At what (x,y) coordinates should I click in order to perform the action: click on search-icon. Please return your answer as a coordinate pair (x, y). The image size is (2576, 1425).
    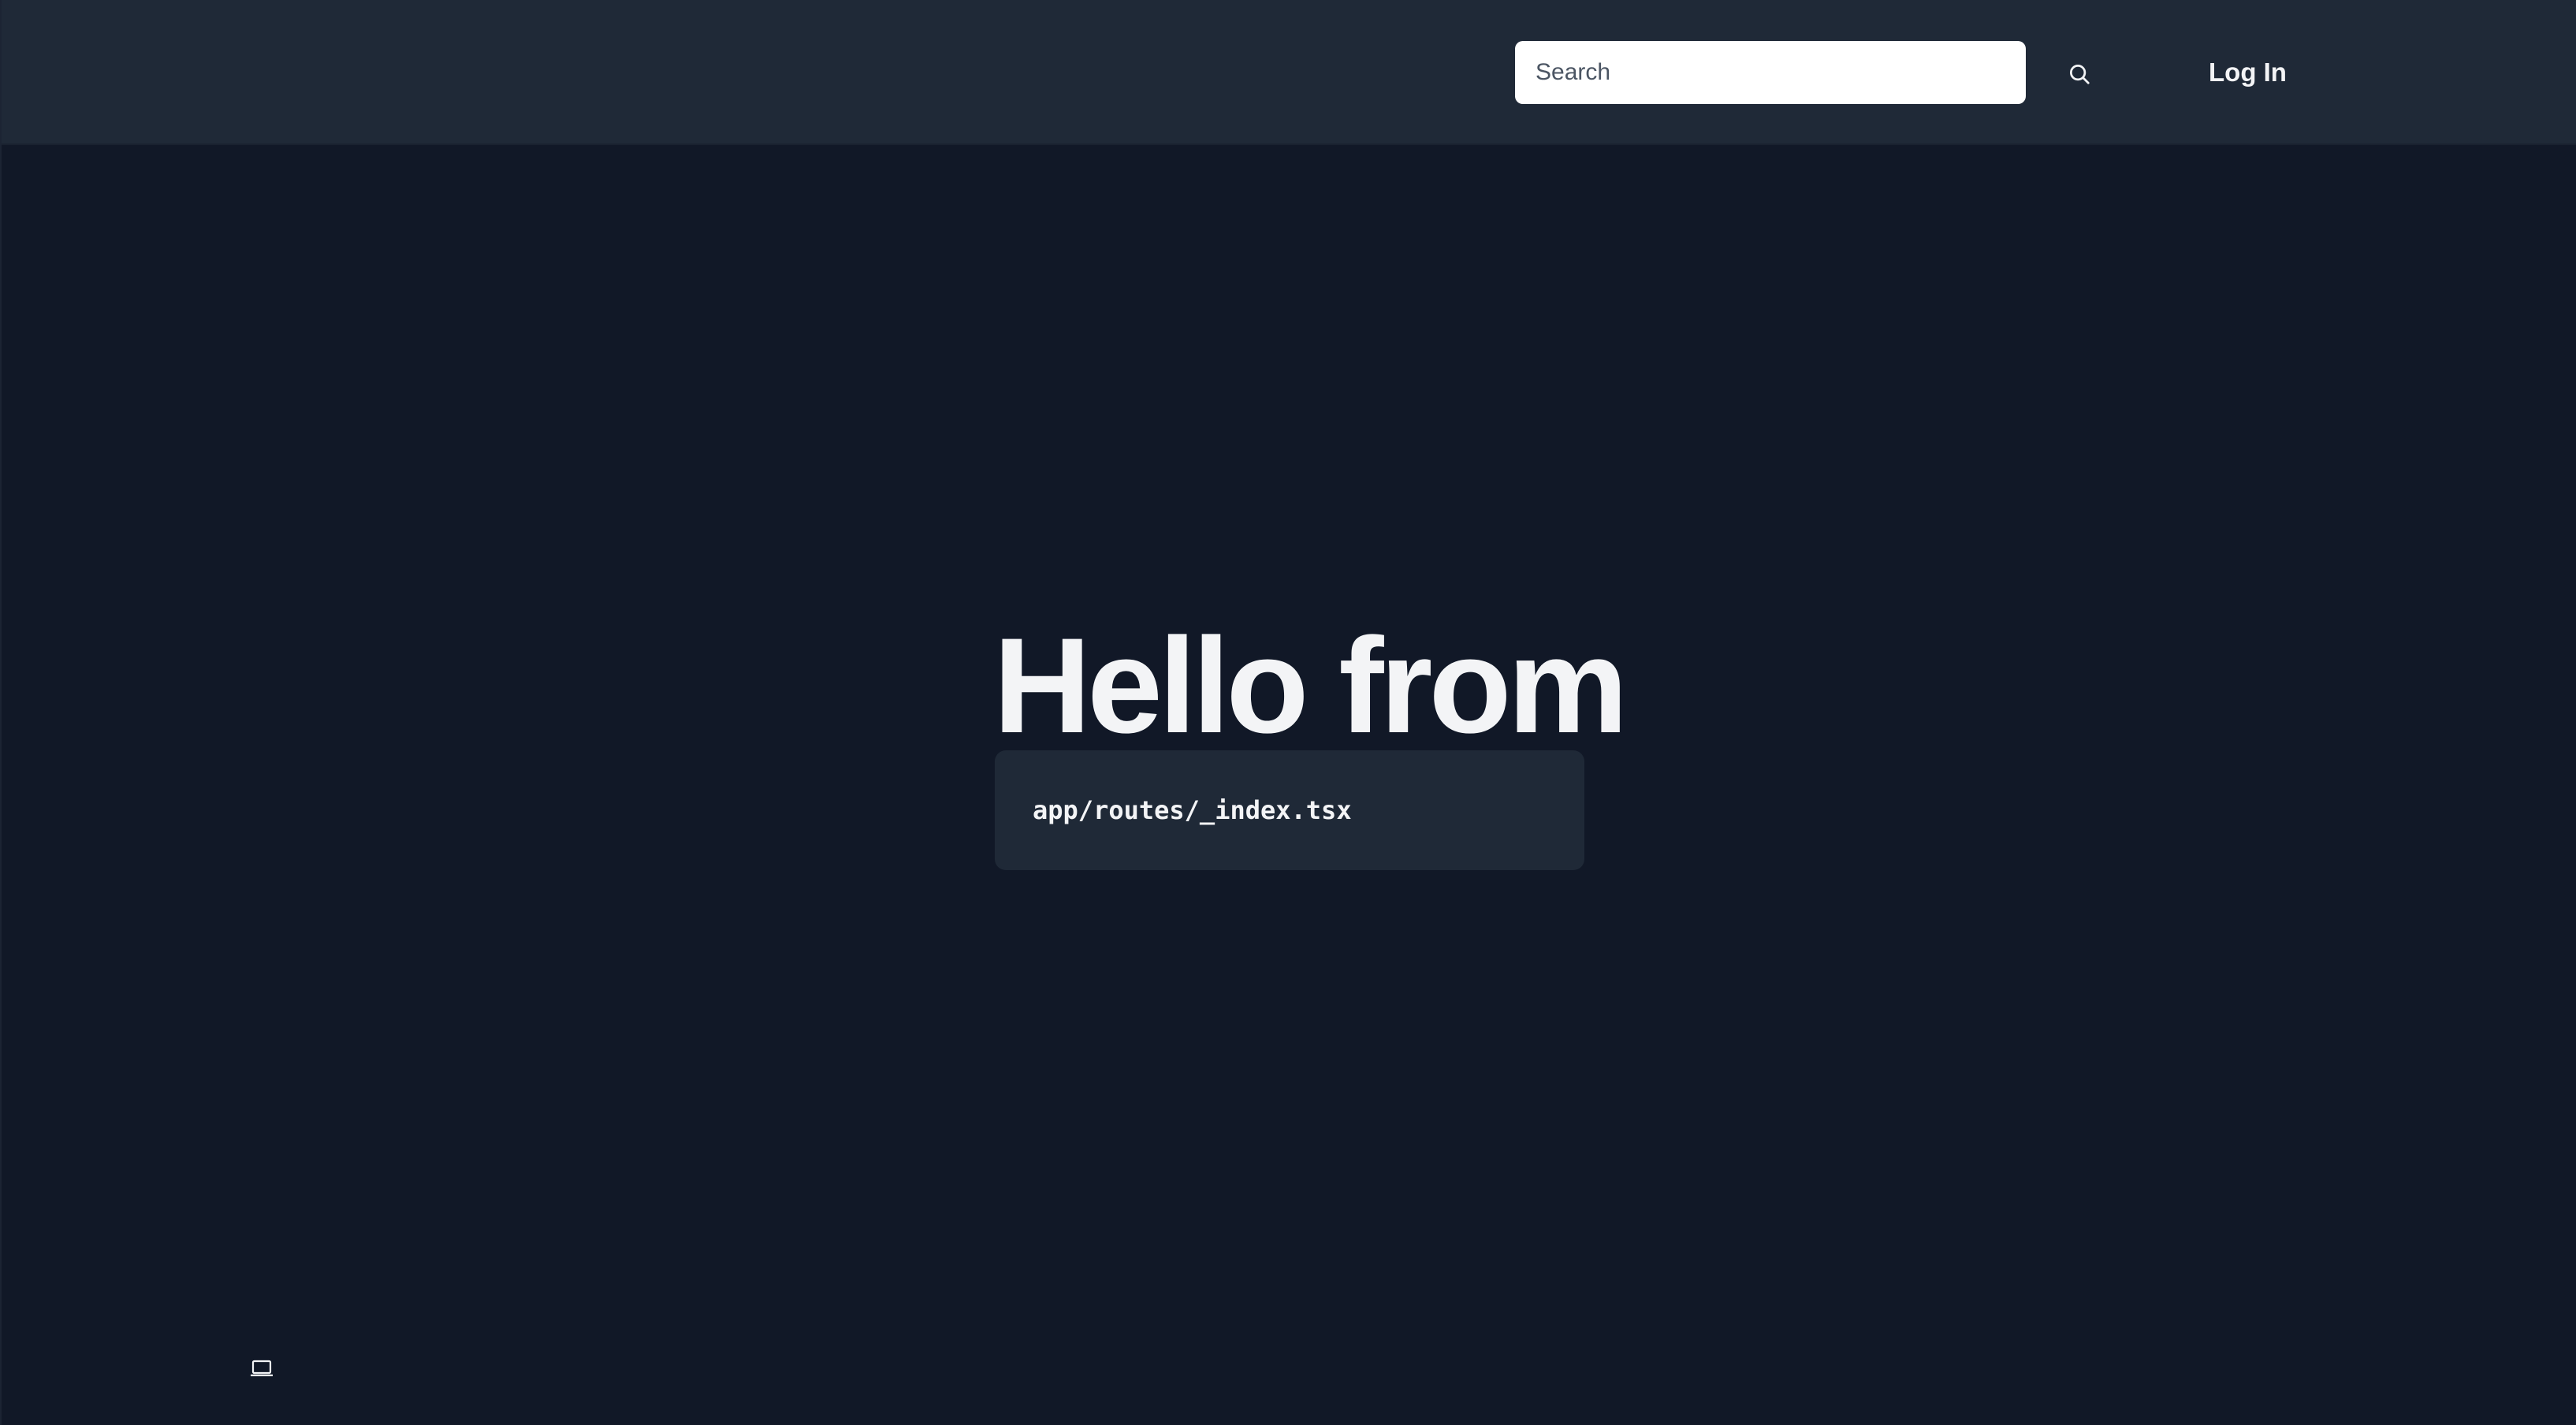
    Looking at the image, I should click on (2080, 74).